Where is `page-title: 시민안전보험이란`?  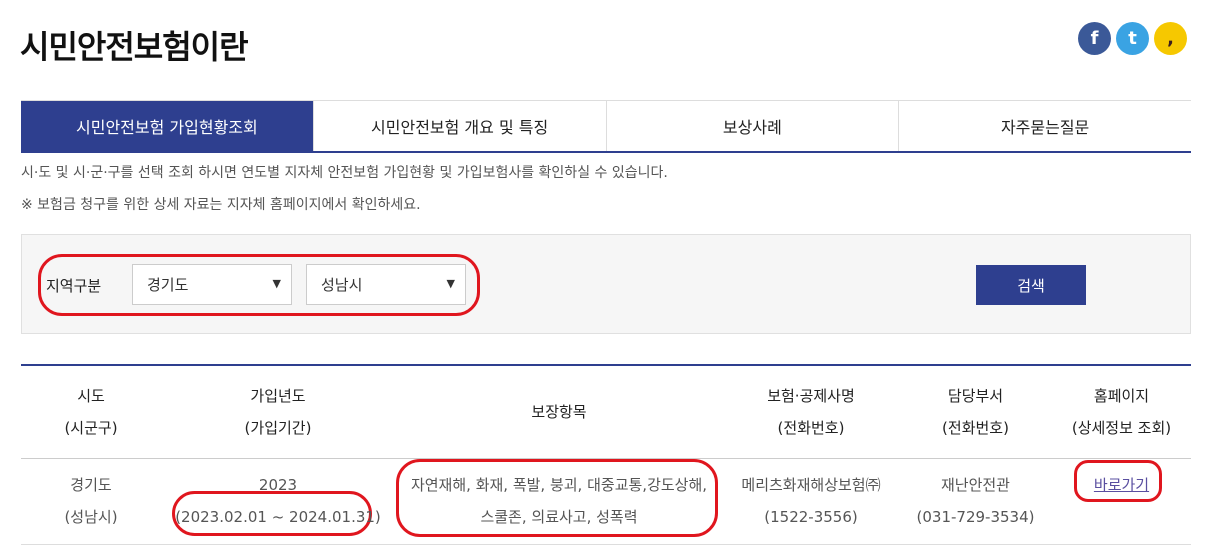
page-title: 시민안전보험이란 is located at coordinates (134, 47).